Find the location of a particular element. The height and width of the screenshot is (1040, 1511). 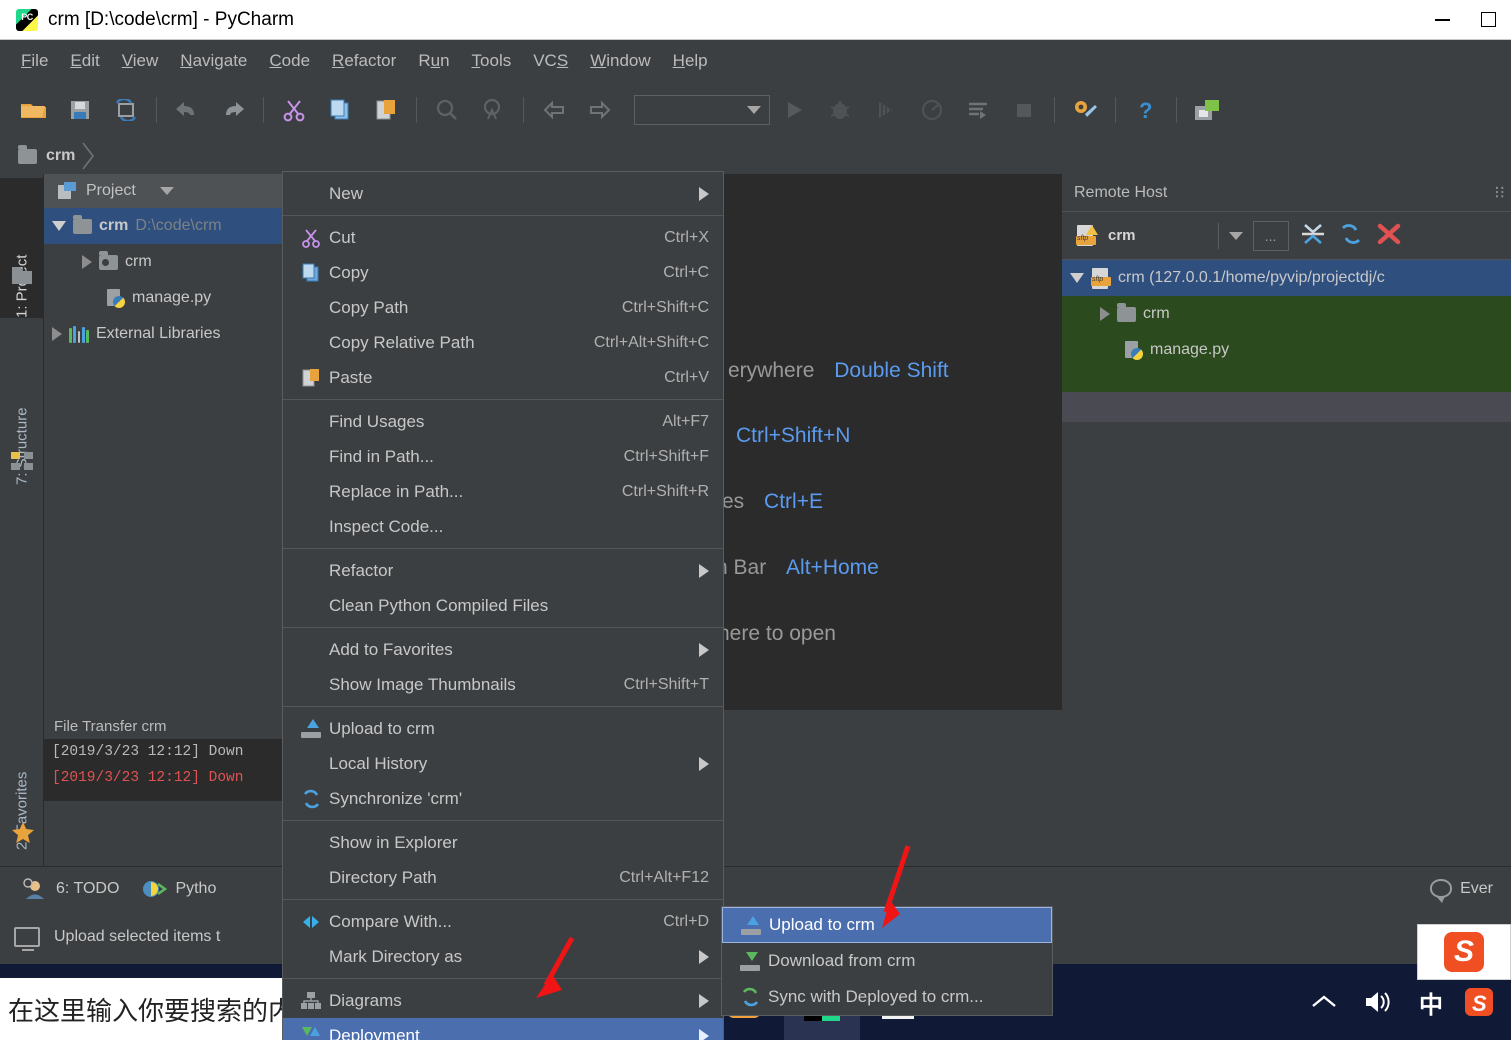

remote-tree-row-root: crm (127.0.0.1/home/pyvip/projectdj/c is located at coordinates (1286, 278).